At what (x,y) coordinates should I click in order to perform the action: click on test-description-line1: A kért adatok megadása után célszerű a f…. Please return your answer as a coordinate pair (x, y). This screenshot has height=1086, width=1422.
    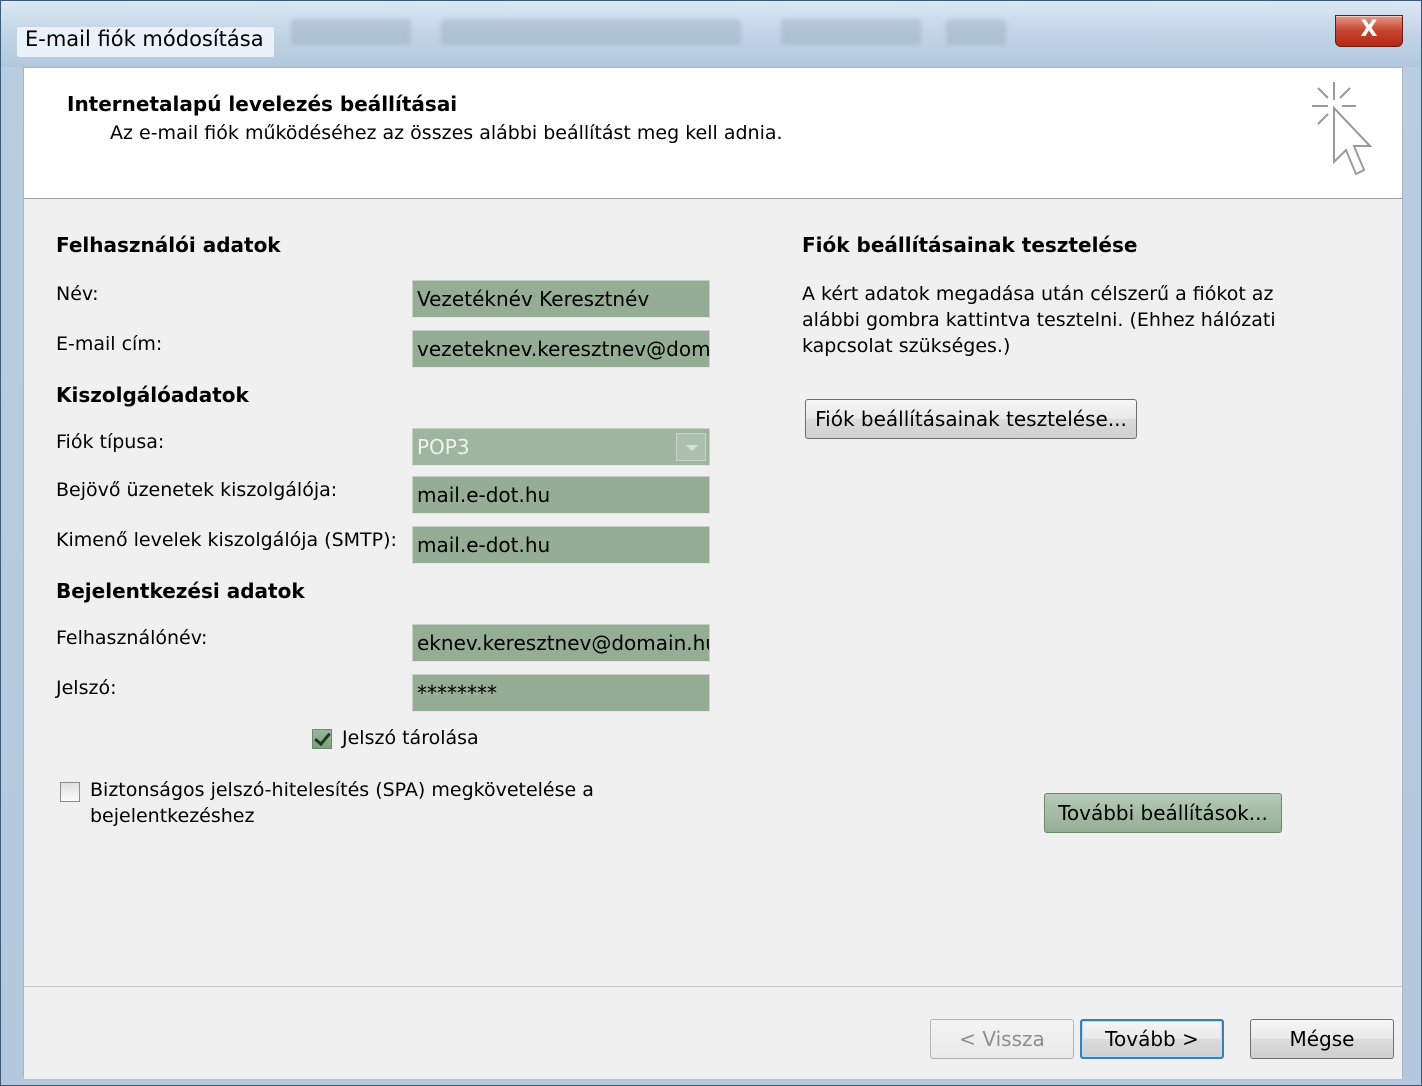
    Looking at the image, I should click on (1038, 294).